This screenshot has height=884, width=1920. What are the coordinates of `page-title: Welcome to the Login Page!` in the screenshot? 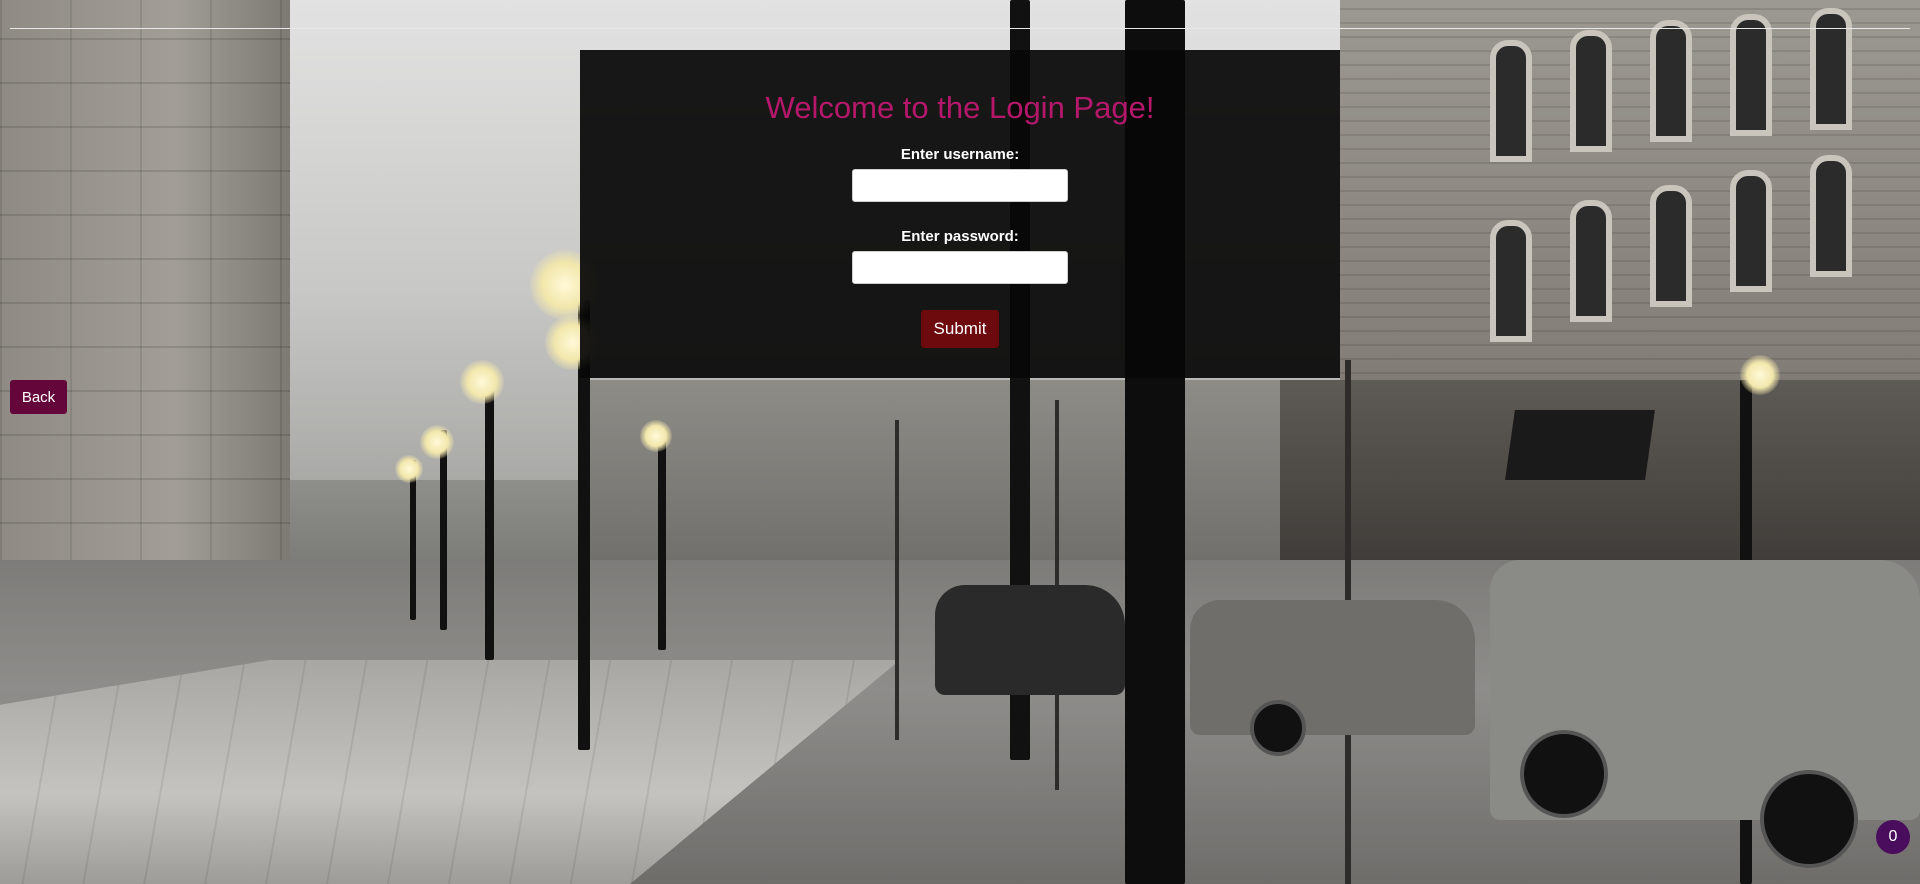 It's located at (960, 107).